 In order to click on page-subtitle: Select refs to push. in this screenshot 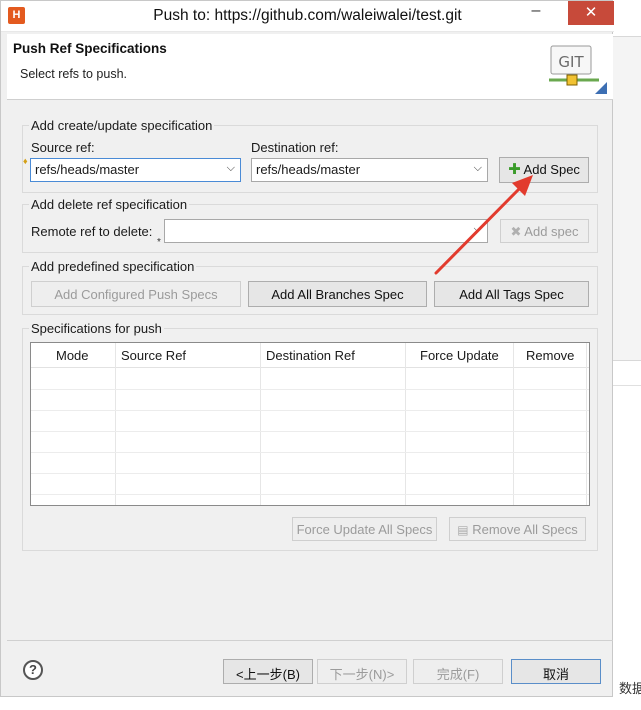, I will do `click(74, 74)`.